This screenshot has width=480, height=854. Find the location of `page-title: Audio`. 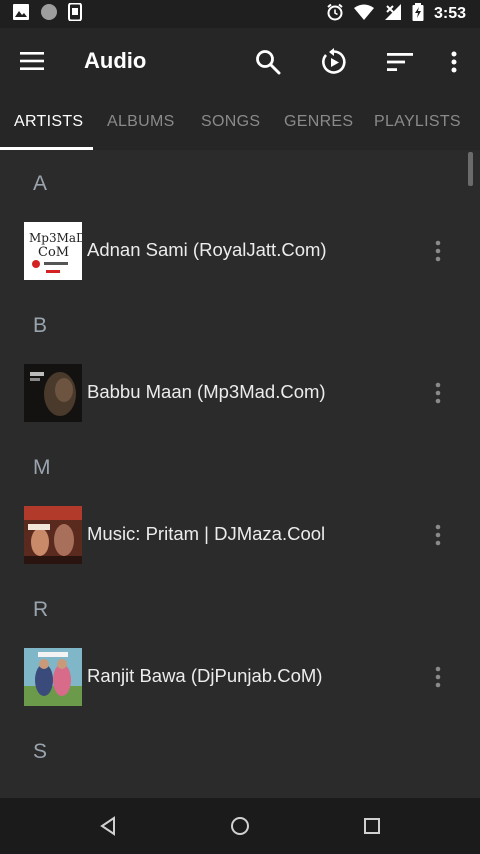

page-title: Audio is located at coordinates (115, 60).